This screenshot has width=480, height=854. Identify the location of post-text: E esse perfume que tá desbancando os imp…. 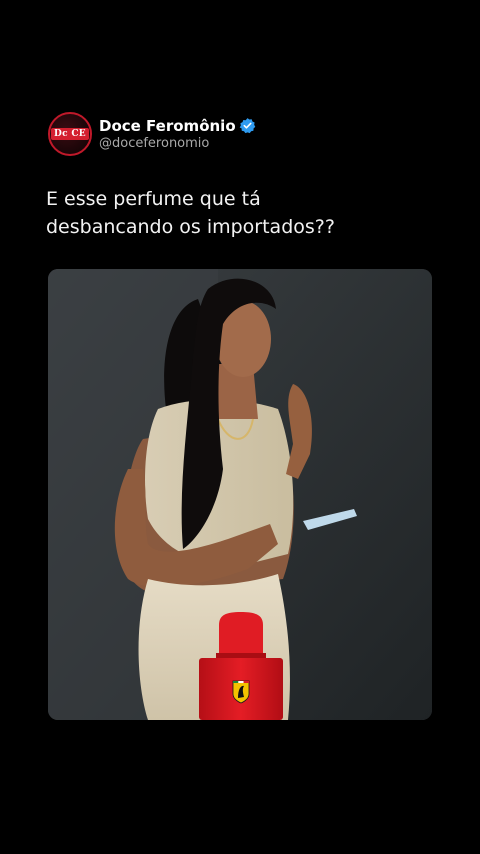
(190, 213).